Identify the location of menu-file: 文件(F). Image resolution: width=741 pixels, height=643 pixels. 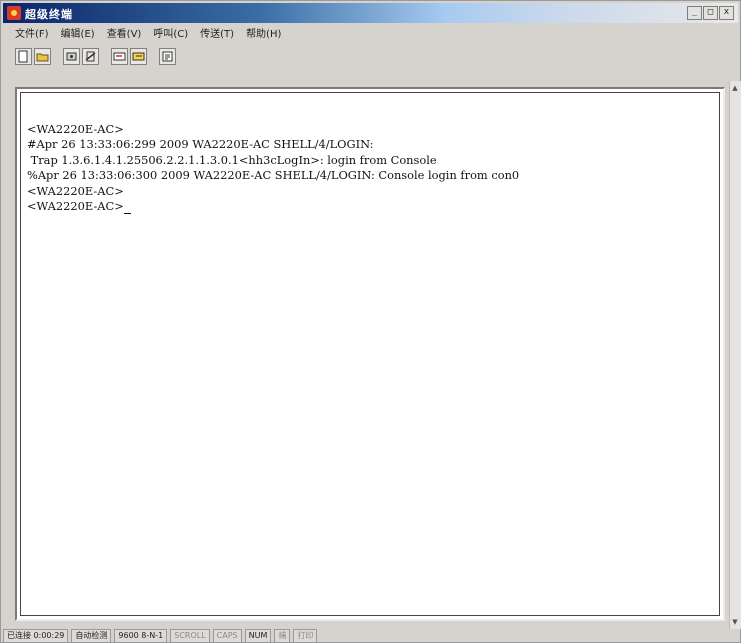
(32, 33).